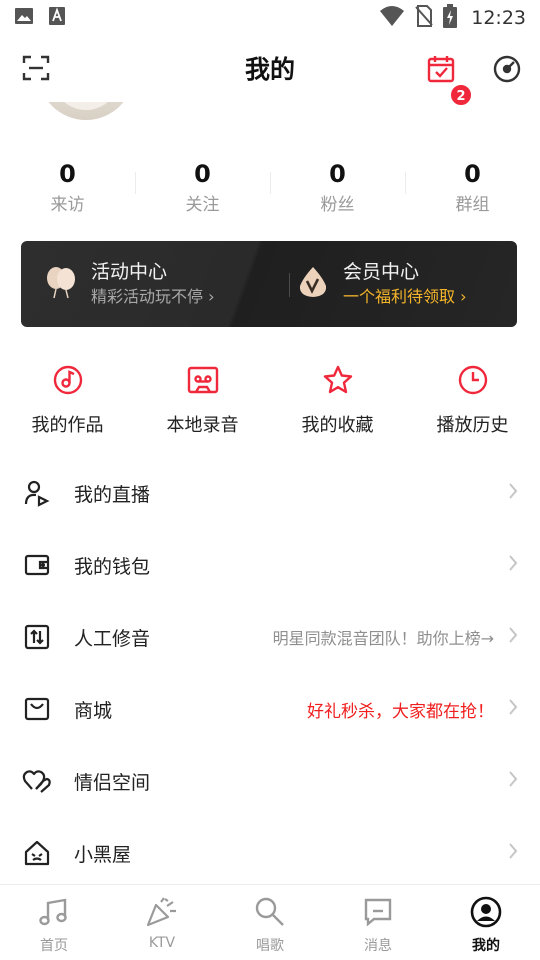 This screenshot has height=960, width=540. Describe the element at coordinates (270, 637) in the screenshot. I see `menu-item-manual-tuning: 人工修音 明星同款混音团队！助你上榜→` at that location.